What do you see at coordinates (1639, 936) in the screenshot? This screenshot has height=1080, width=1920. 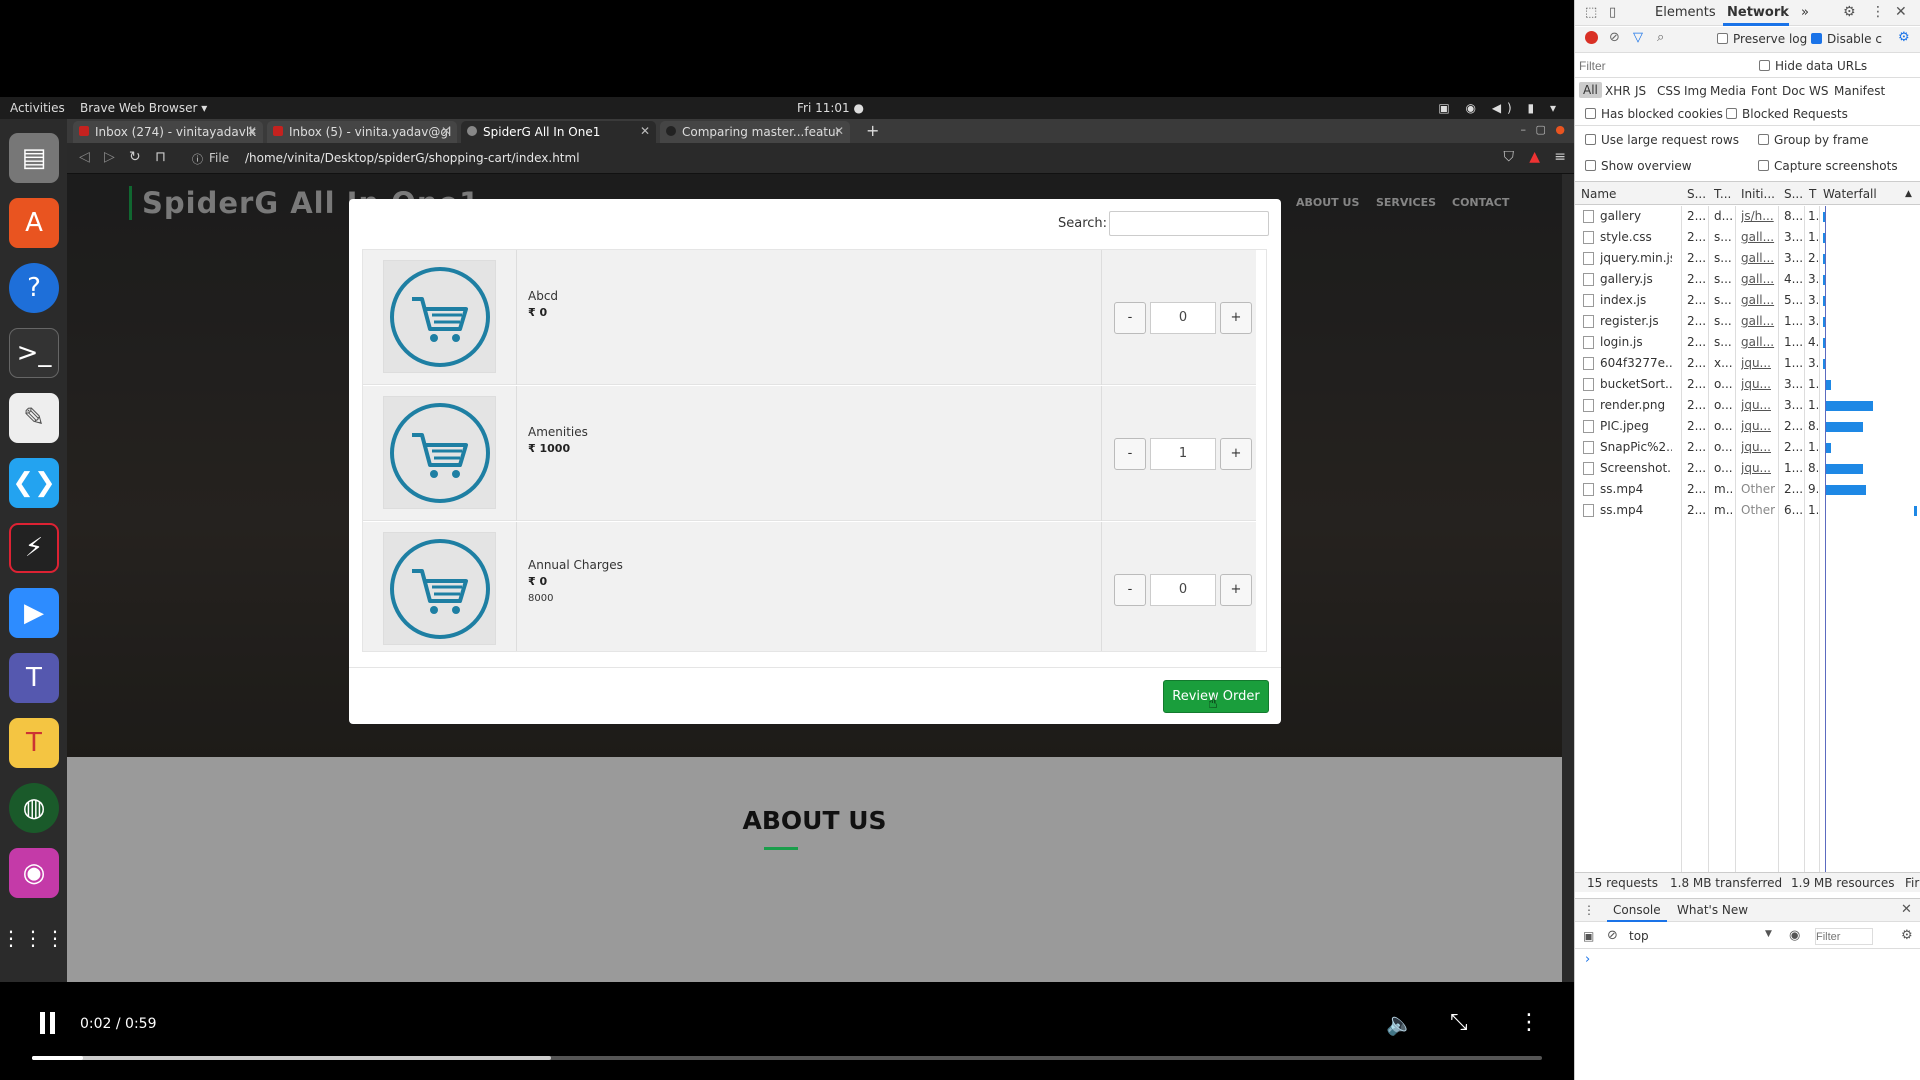 I see `context-selector: top` at bounding box center [1639, 936].